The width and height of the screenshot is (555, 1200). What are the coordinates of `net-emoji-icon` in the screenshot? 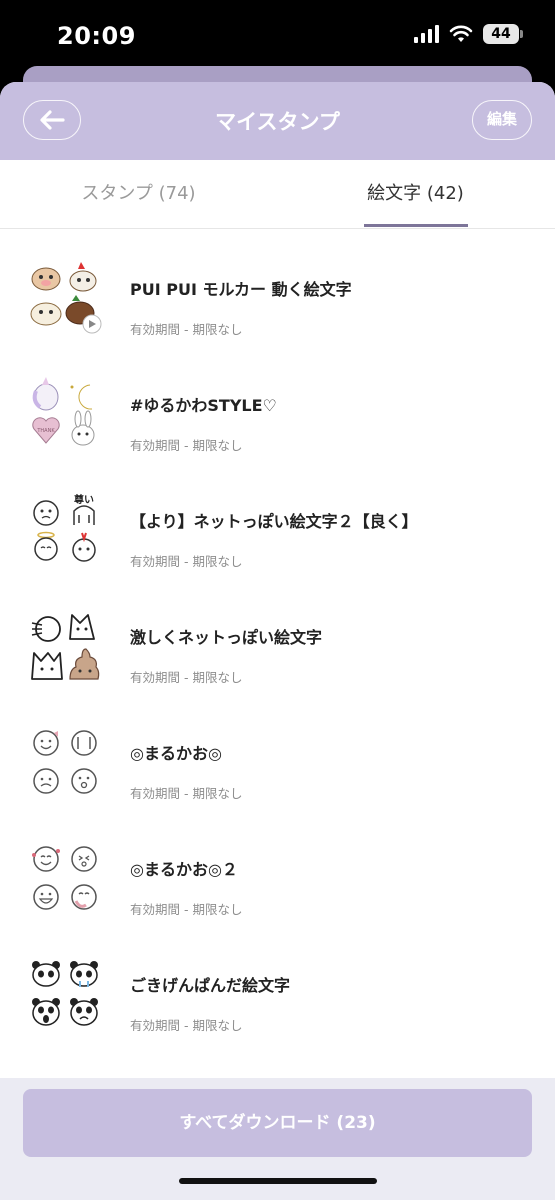 It's located at (65, 647).